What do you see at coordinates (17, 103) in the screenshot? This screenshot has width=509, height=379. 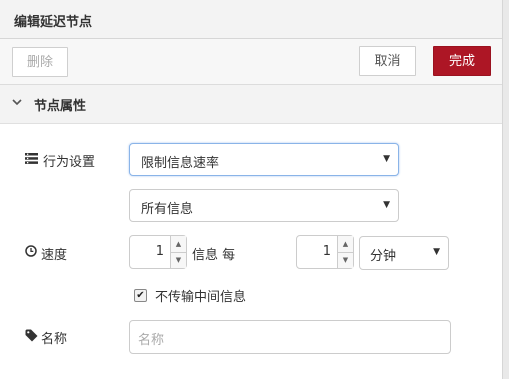 I see `chevron-down-icon` at bounding box center [17, 103].